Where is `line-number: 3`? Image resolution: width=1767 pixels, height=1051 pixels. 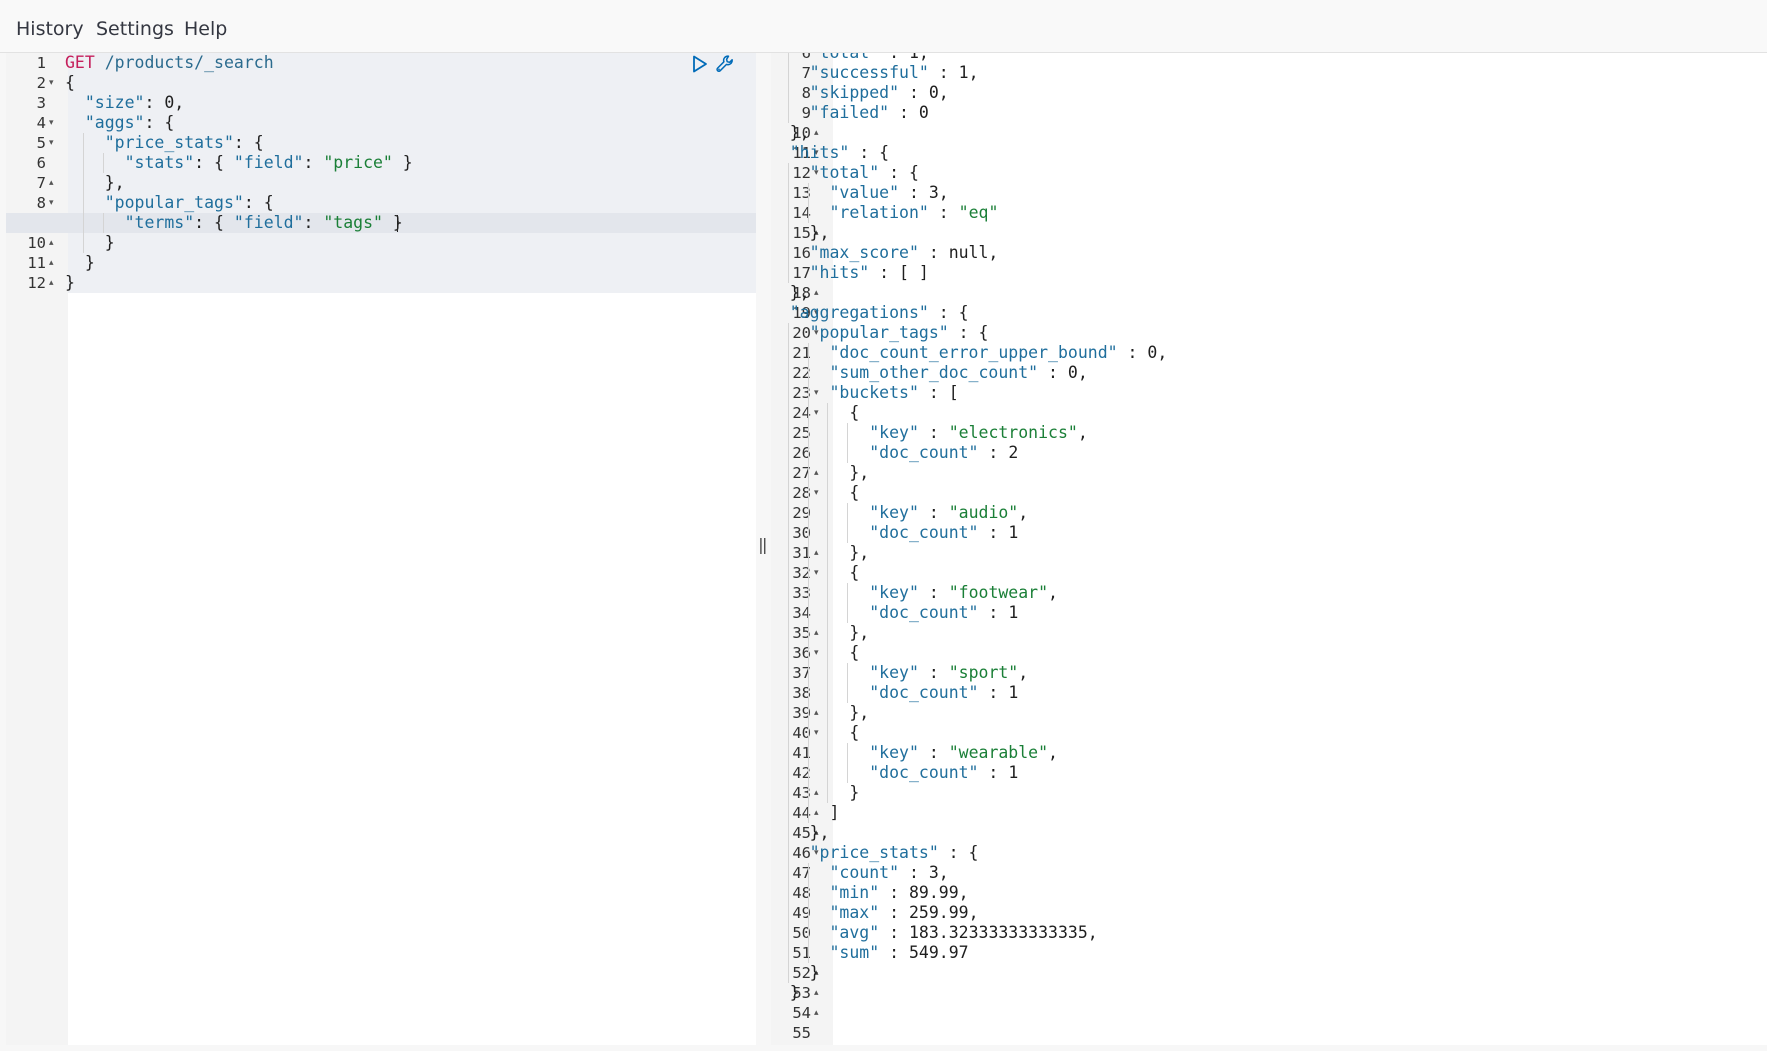
line-number: 3 is located at coordinates (41, 103).